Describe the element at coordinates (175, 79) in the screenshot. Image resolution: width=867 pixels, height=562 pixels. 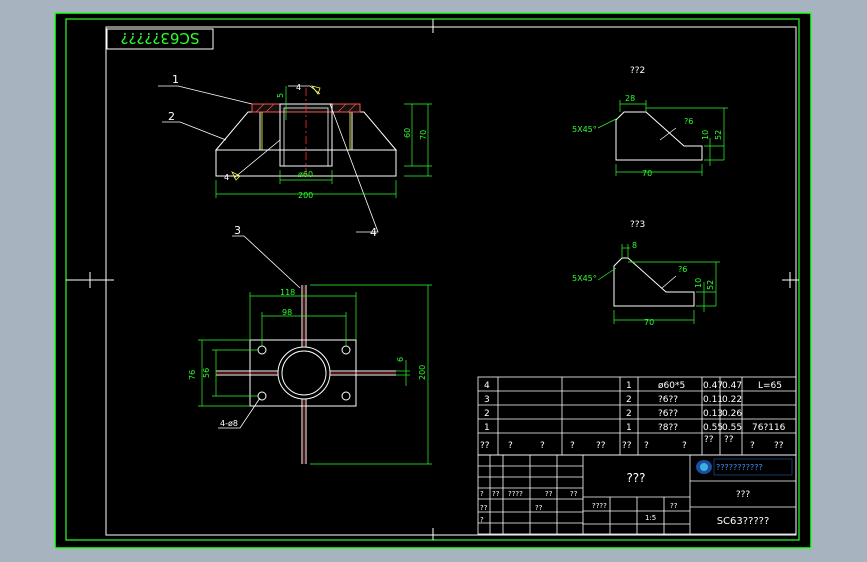
I see `part-label-1: 1` at that location.